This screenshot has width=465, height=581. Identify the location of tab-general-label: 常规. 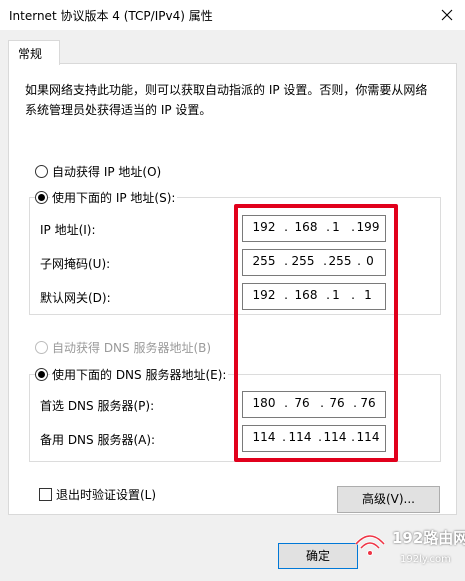
(30, 54).